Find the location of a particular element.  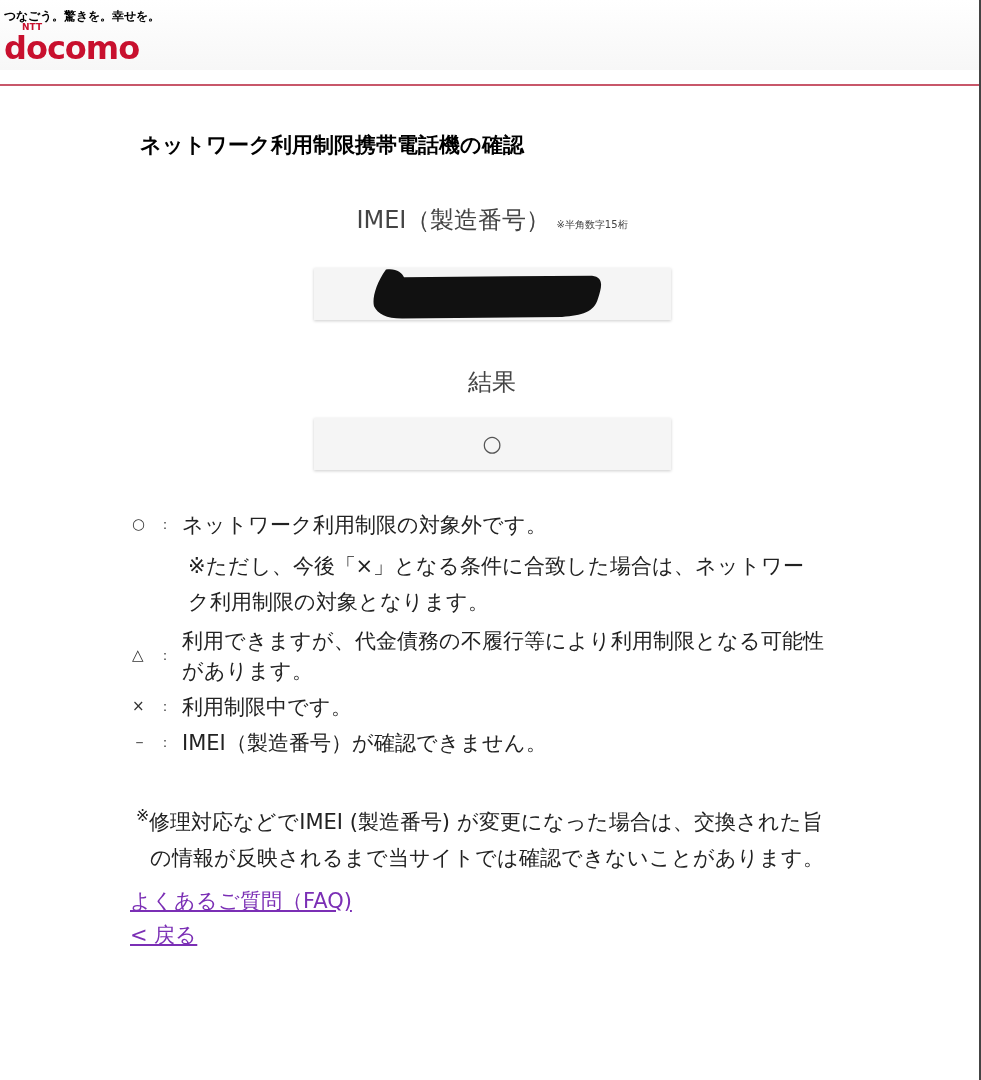

result-field: ○ is located at coordinates (492, 443).